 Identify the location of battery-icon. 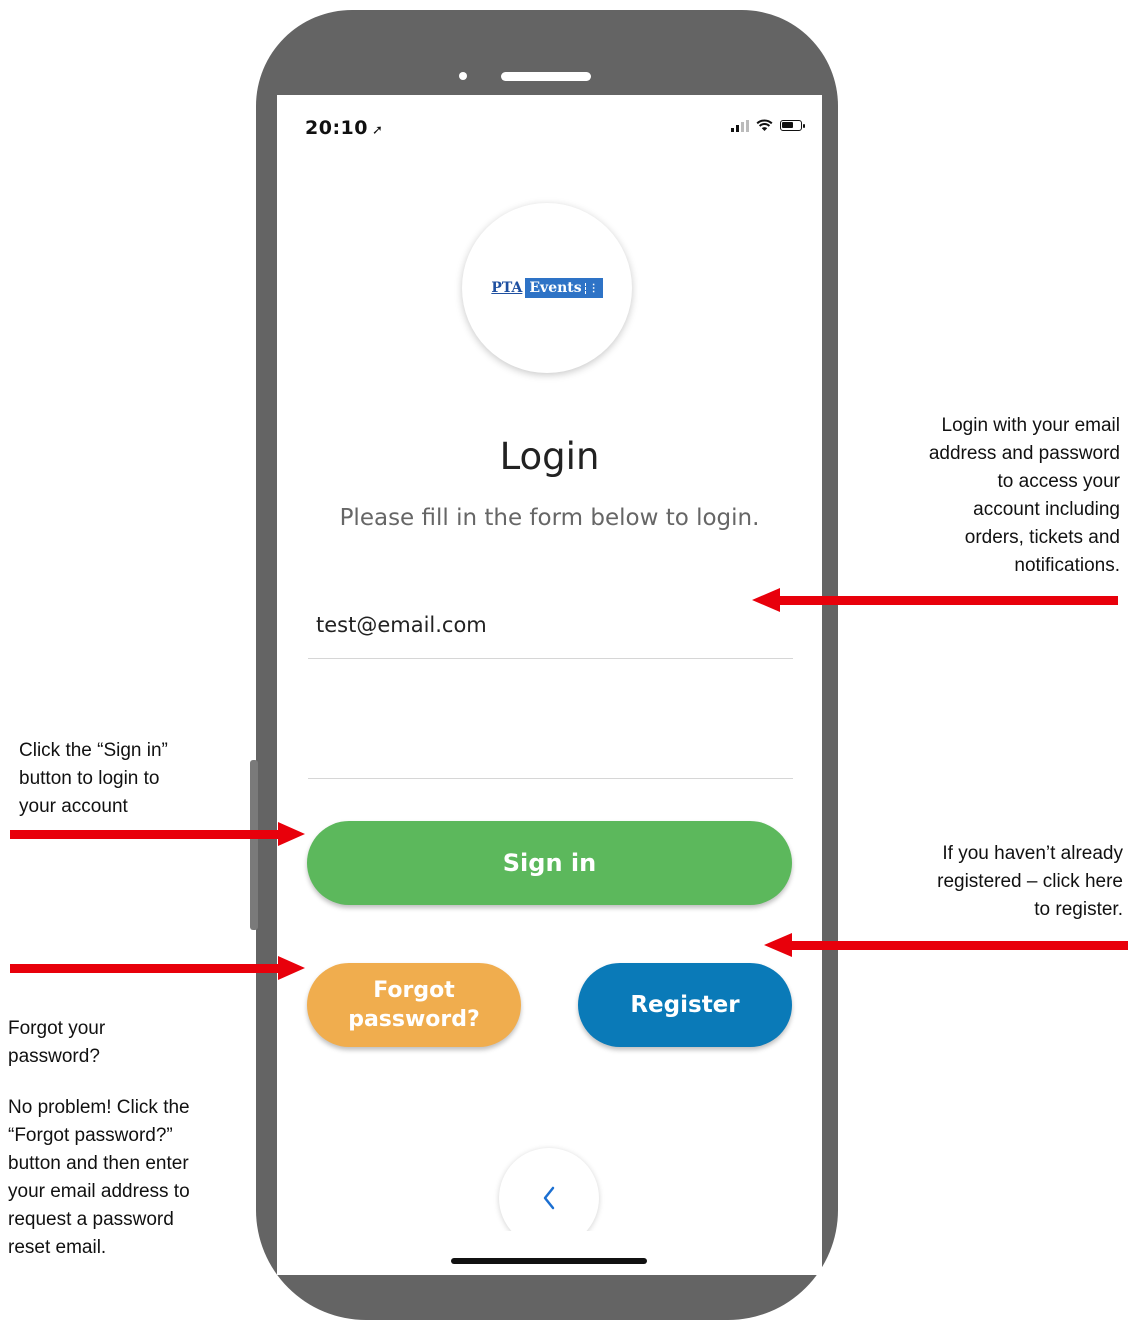
(792, 125).